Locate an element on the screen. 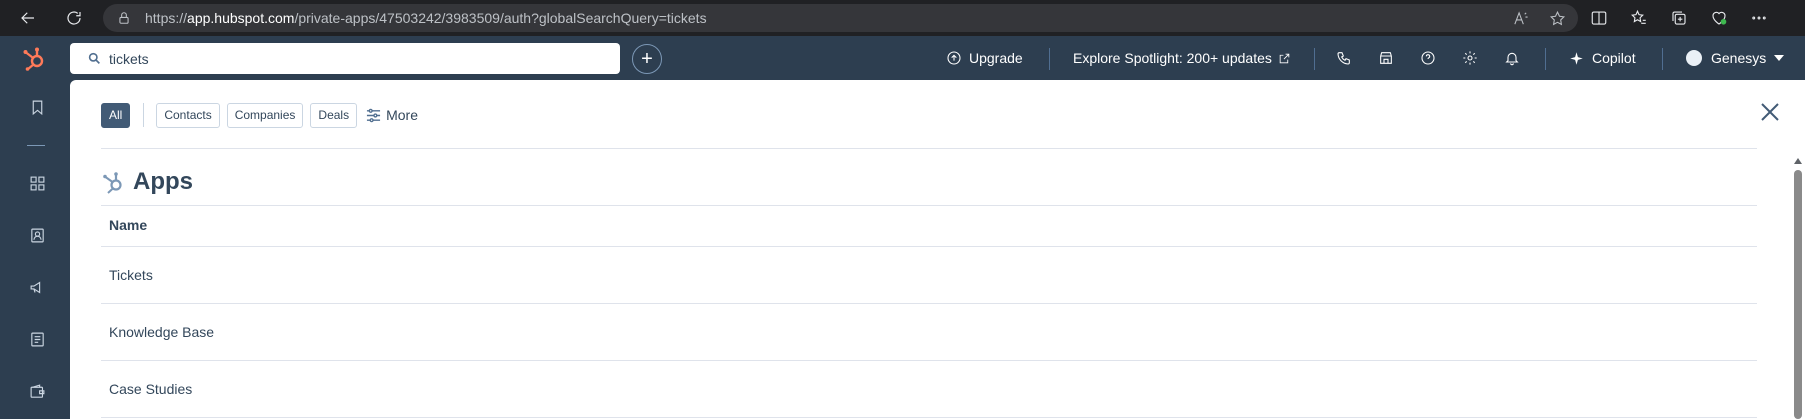 This screenshot has height=419, width=1805. table-row: Knowledge Base is located at coordinates (929, 332).